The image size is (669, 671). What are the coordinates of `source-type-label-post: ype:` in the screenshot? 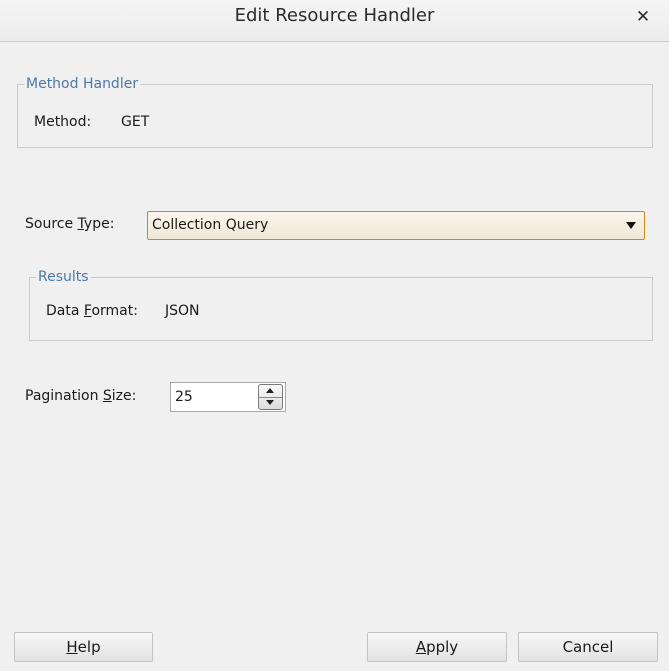 It's located at (99, 224).